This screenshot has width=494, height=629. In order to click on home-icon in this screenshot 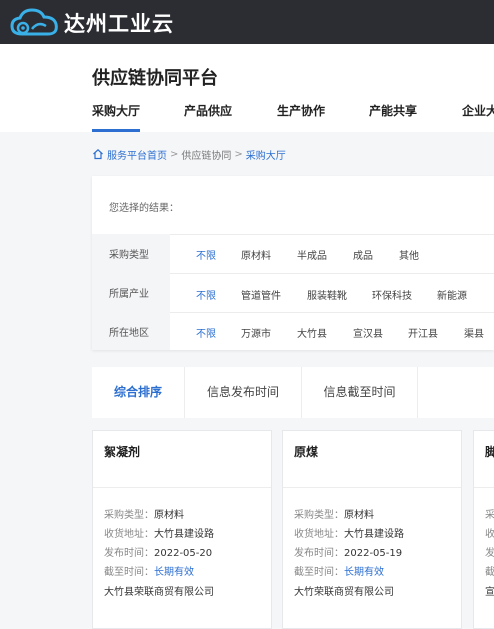, I will do `click(98, 154)`.